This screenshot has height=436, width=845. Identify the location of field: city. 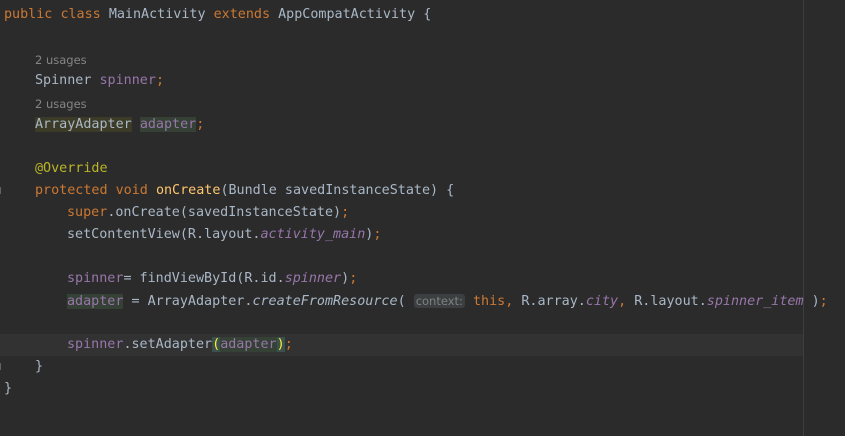
(602, 301).